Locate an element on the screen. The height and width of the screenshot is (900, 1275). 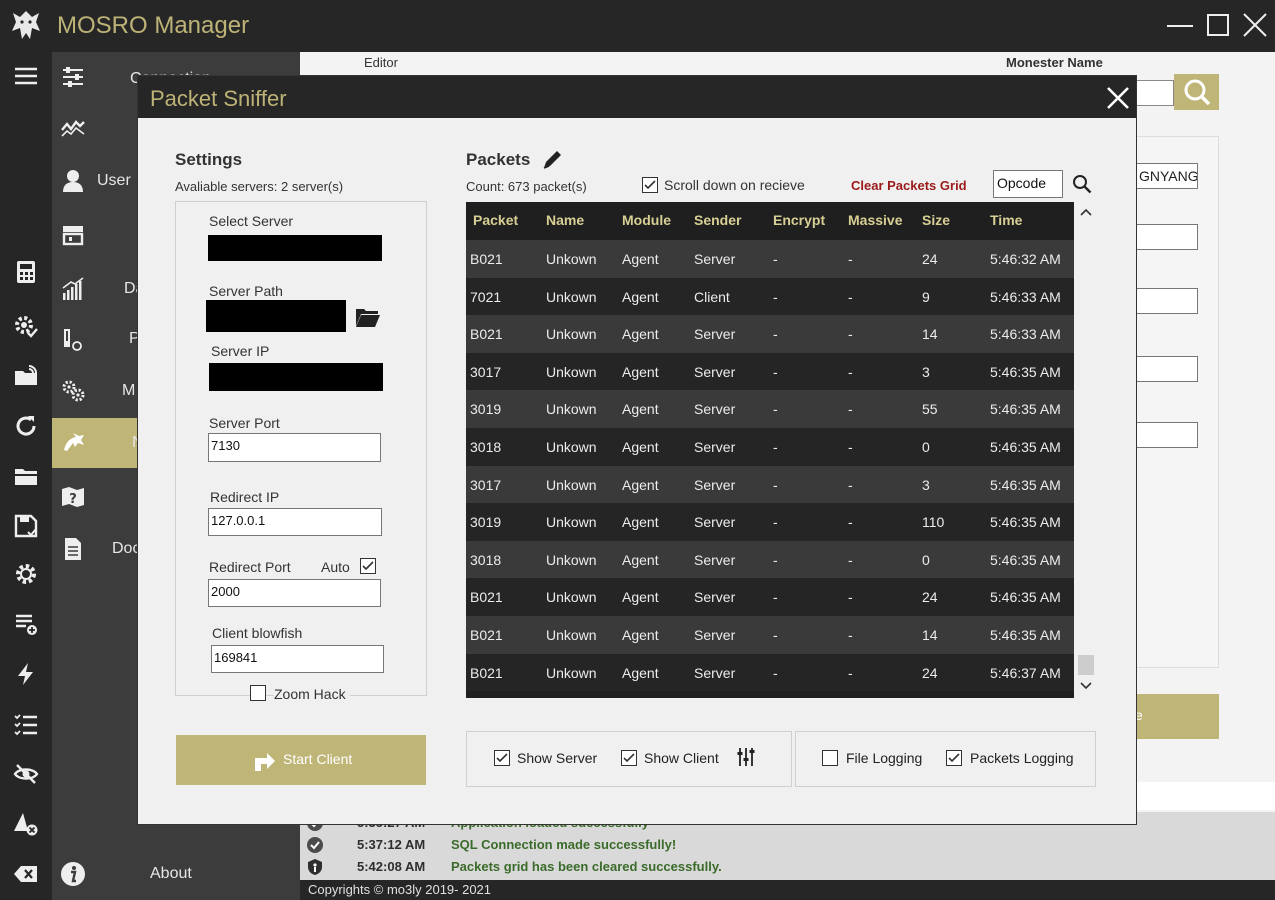
warning-delete-icon is located at coordinates (26, 824).